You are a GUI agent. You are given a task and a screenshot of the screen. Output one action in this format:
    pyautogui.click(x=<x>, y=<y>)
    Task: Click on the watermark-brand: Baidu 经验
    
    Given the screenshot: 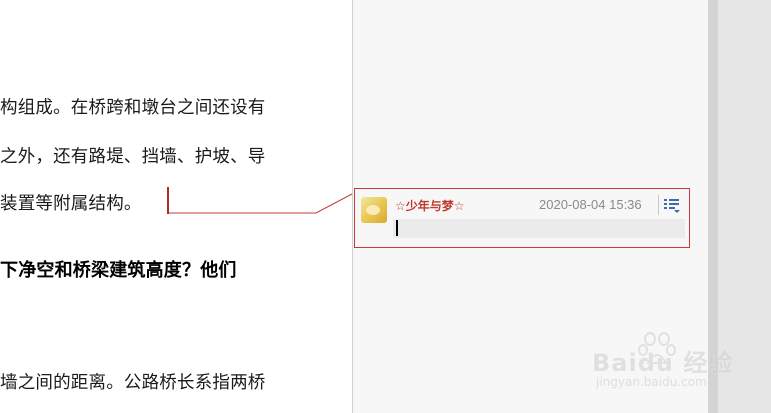 What is the action you would take?
    pyautogui.click(x=663, y=363)
    